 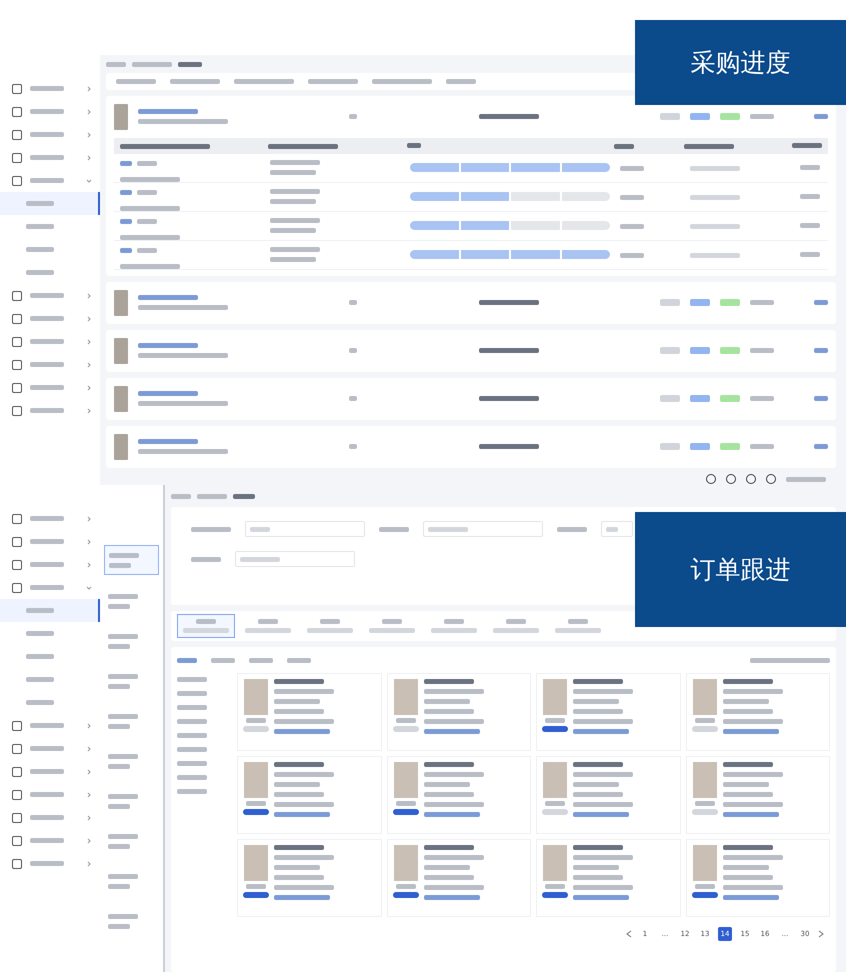 I want to click on status-tab, so click(x=206, y=626).